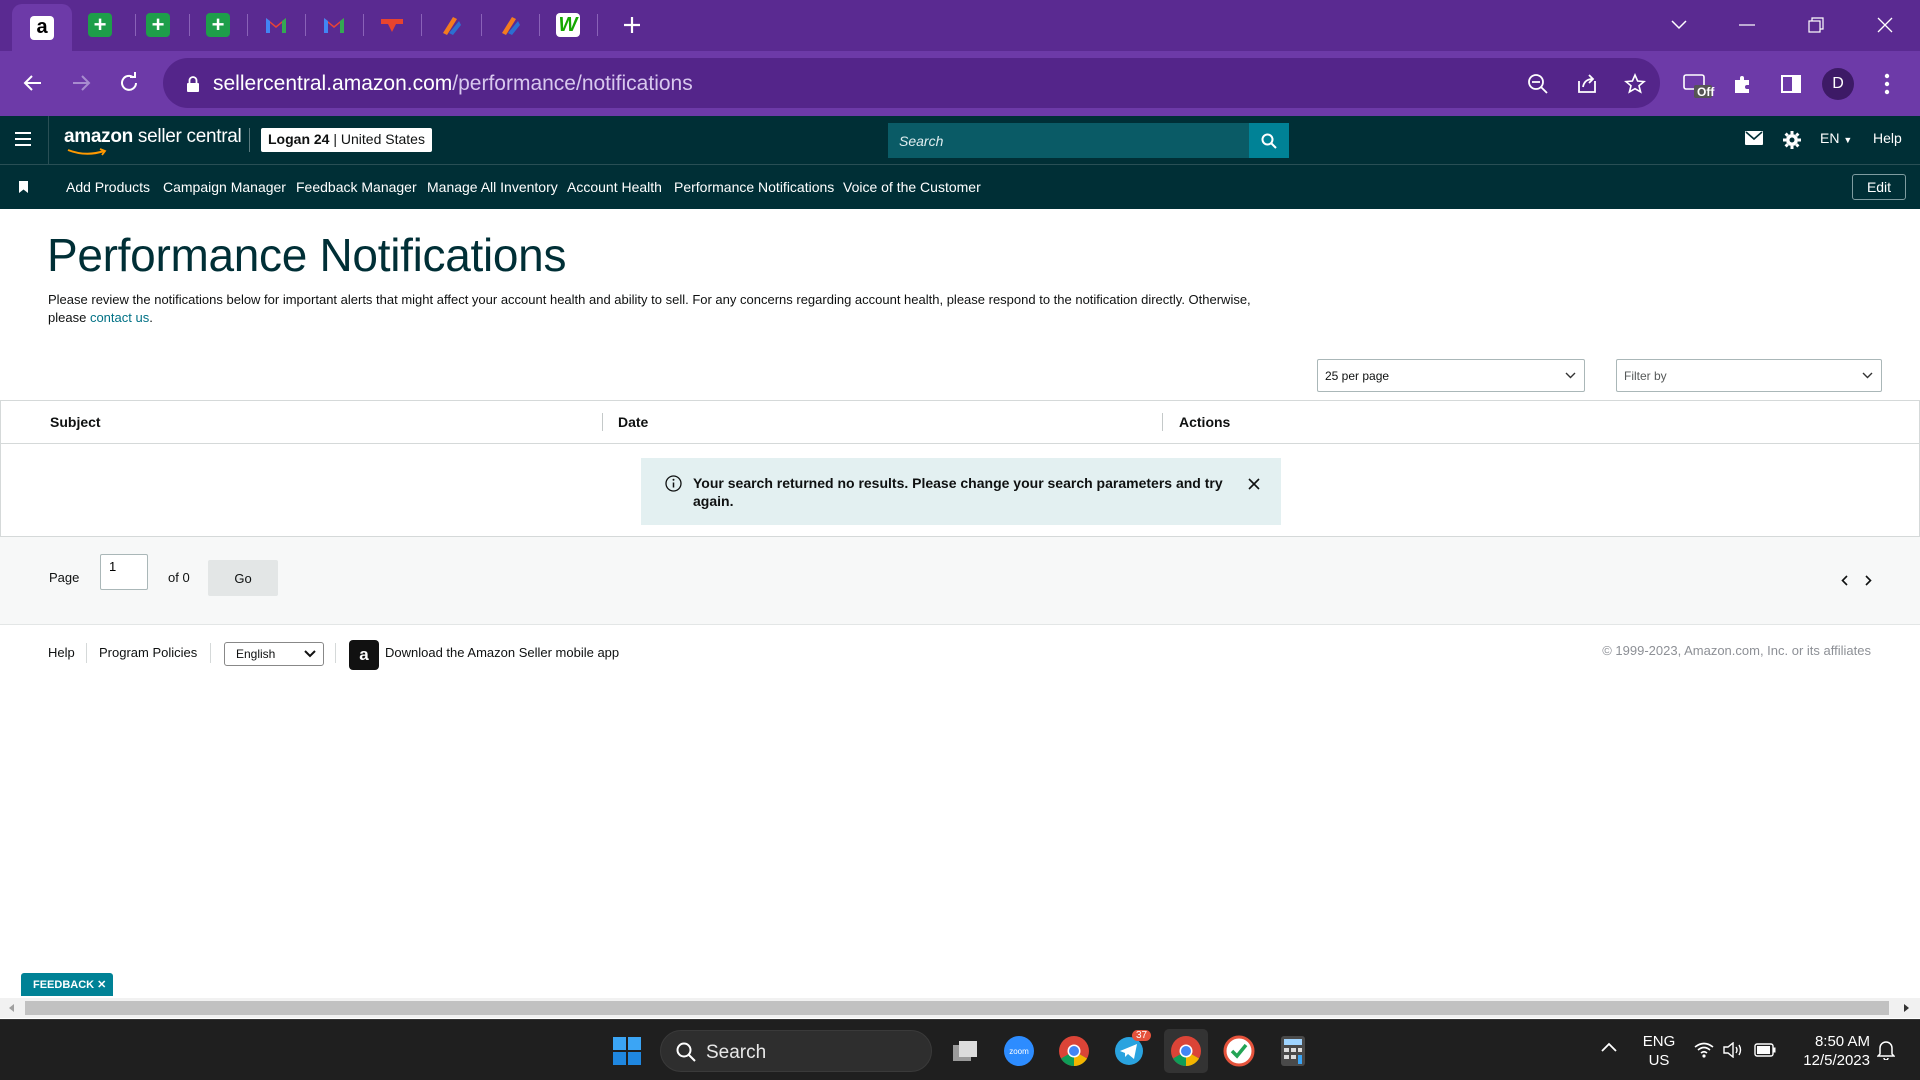 The image size is (1920, 1080). I want to click on amazon-seller-app-icon: a, so click(364, 655).